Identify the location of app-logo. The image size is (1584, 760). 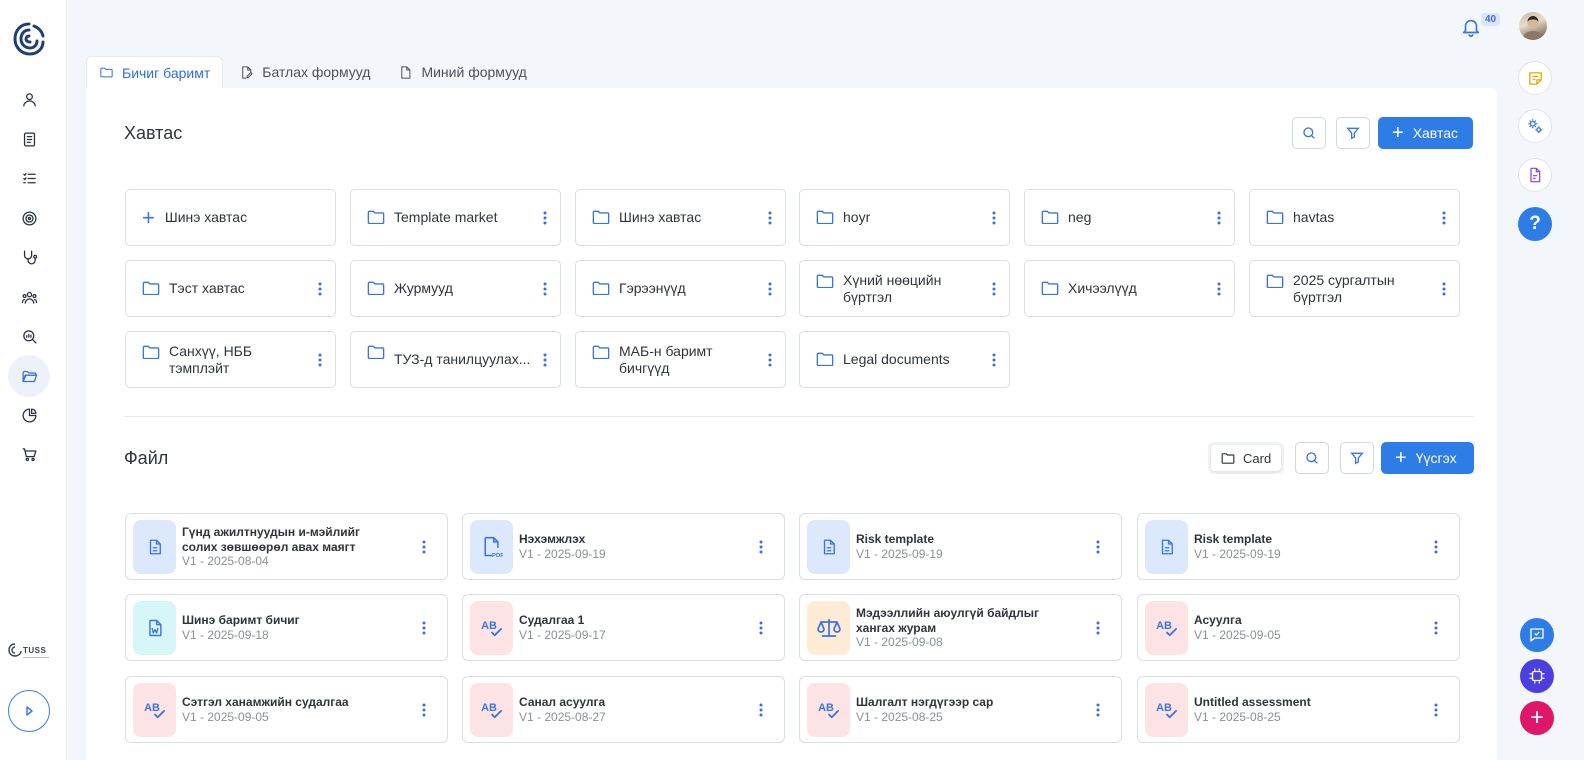
(29, 39).